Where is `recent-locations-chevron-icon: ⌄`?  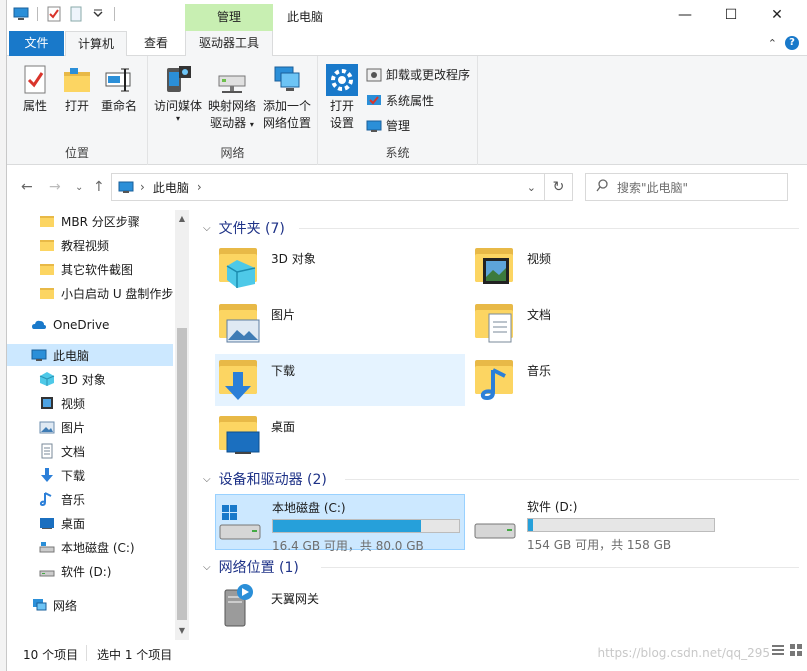
recent-locations-chevron-icon: ⌄ is located at coordinates (79, 187).